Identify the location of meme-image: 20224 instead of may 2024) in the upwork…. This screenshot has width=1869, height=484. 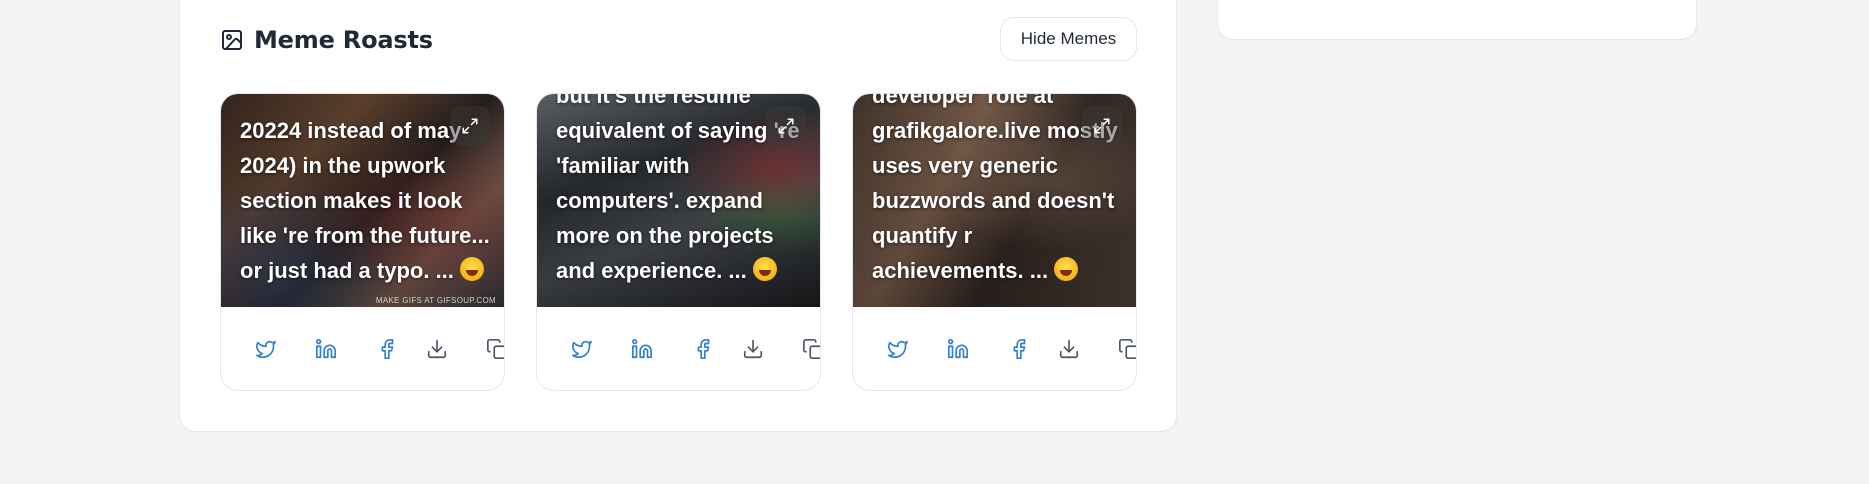
(362, 200).